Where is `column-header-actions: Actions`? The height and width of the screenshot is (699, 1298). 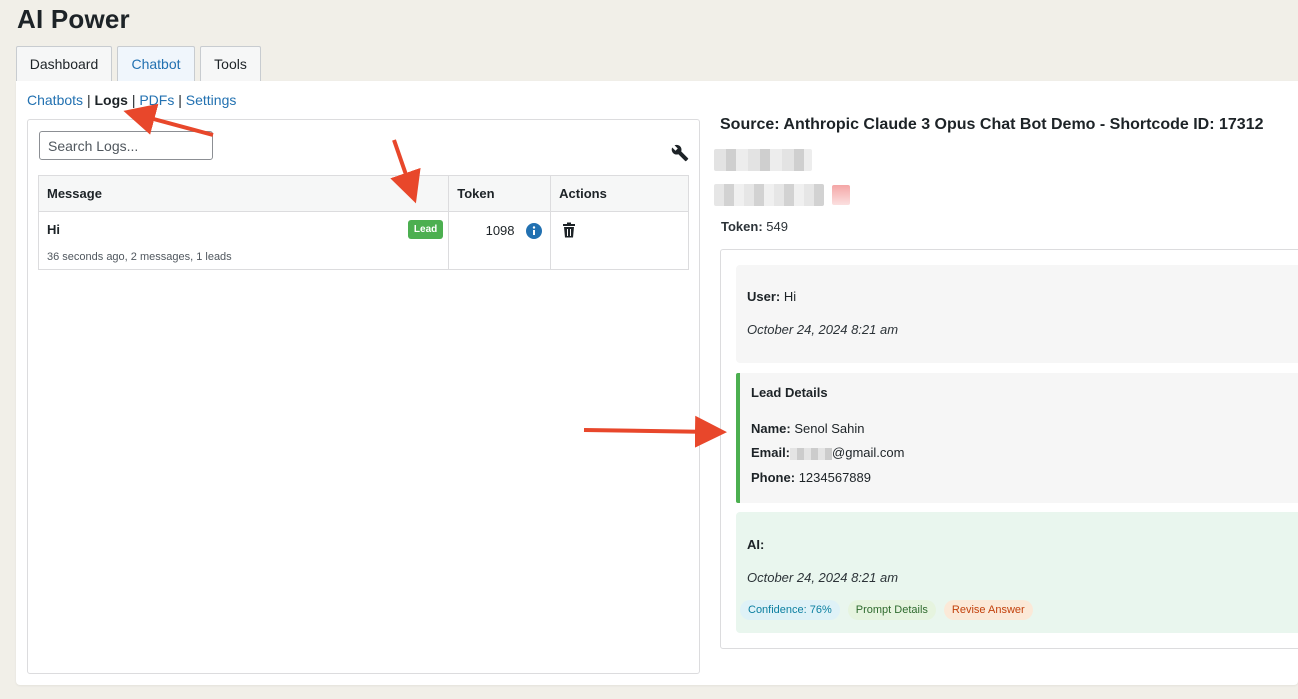 column-header-actions: Actions is located at coordinates (619, 193).